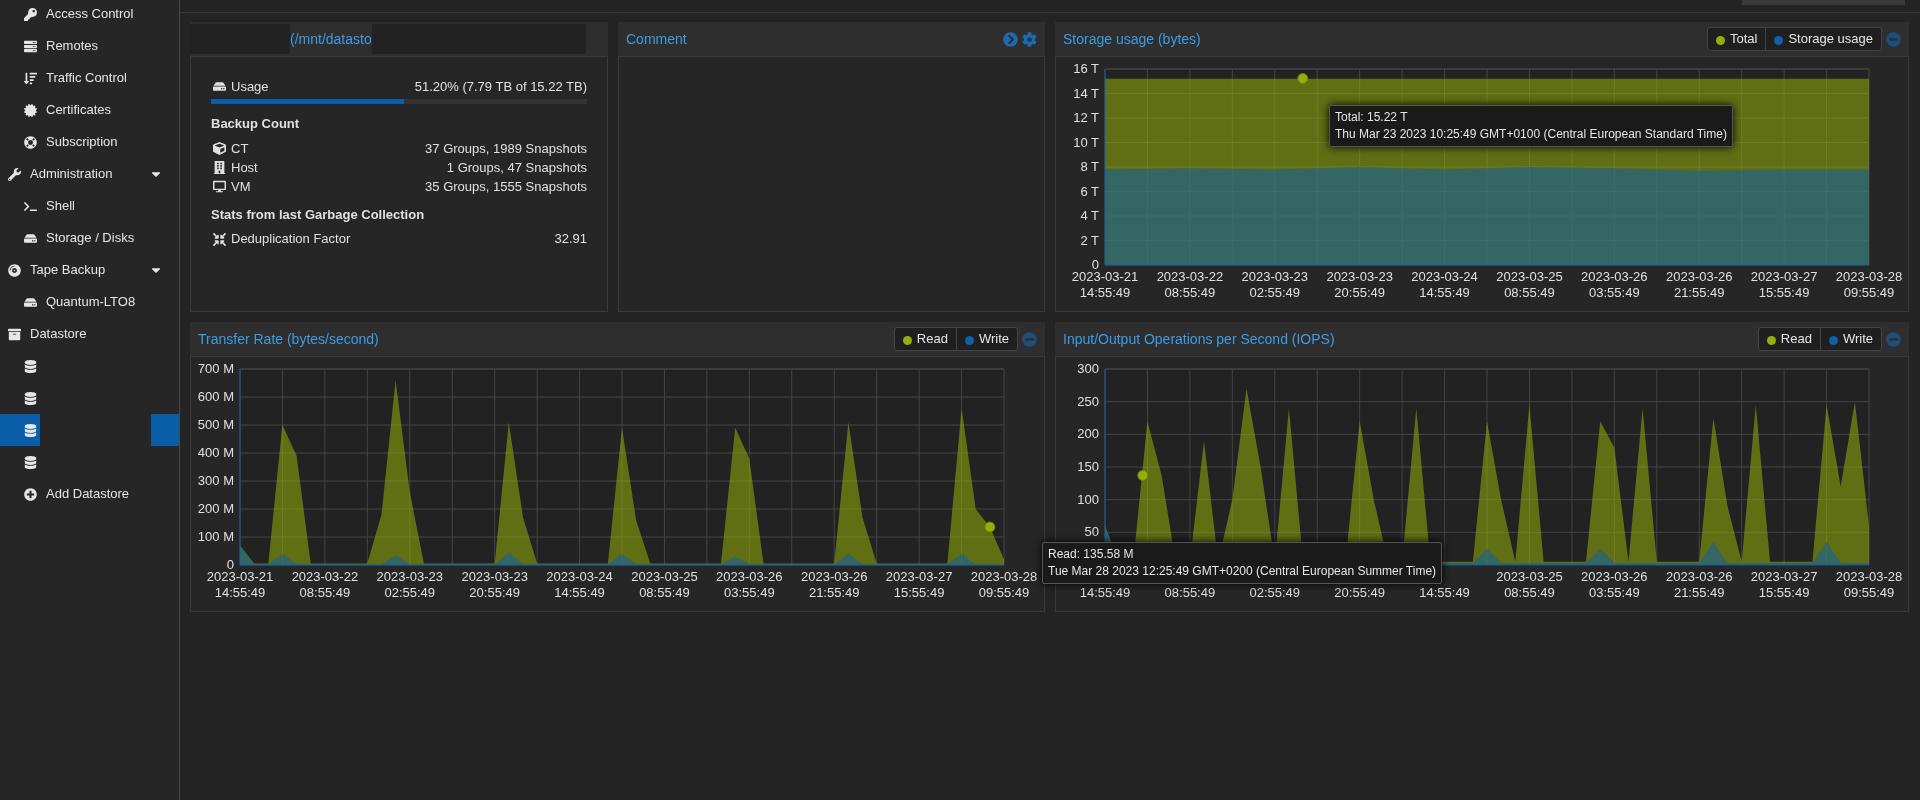 This screenshot has height=800, width=1920. What do you see at coordinates (1086, 93) in the screenshot?
I see `y-tick-label: 14 T` at bounding box center [1086, 93].